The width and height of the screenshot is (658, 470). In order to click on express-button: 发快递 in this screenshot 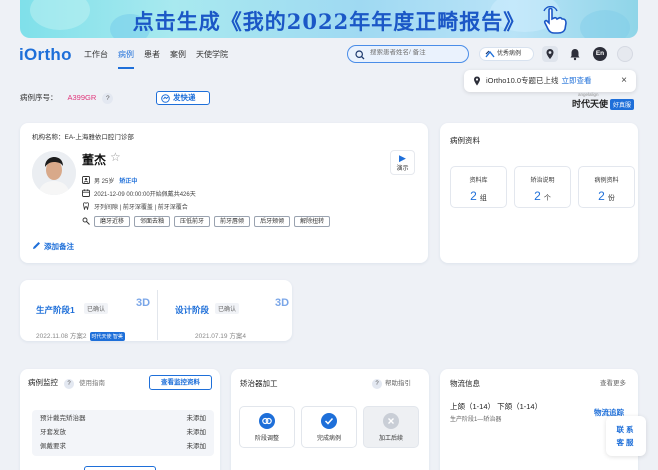, I will do `click(183, 98)`.